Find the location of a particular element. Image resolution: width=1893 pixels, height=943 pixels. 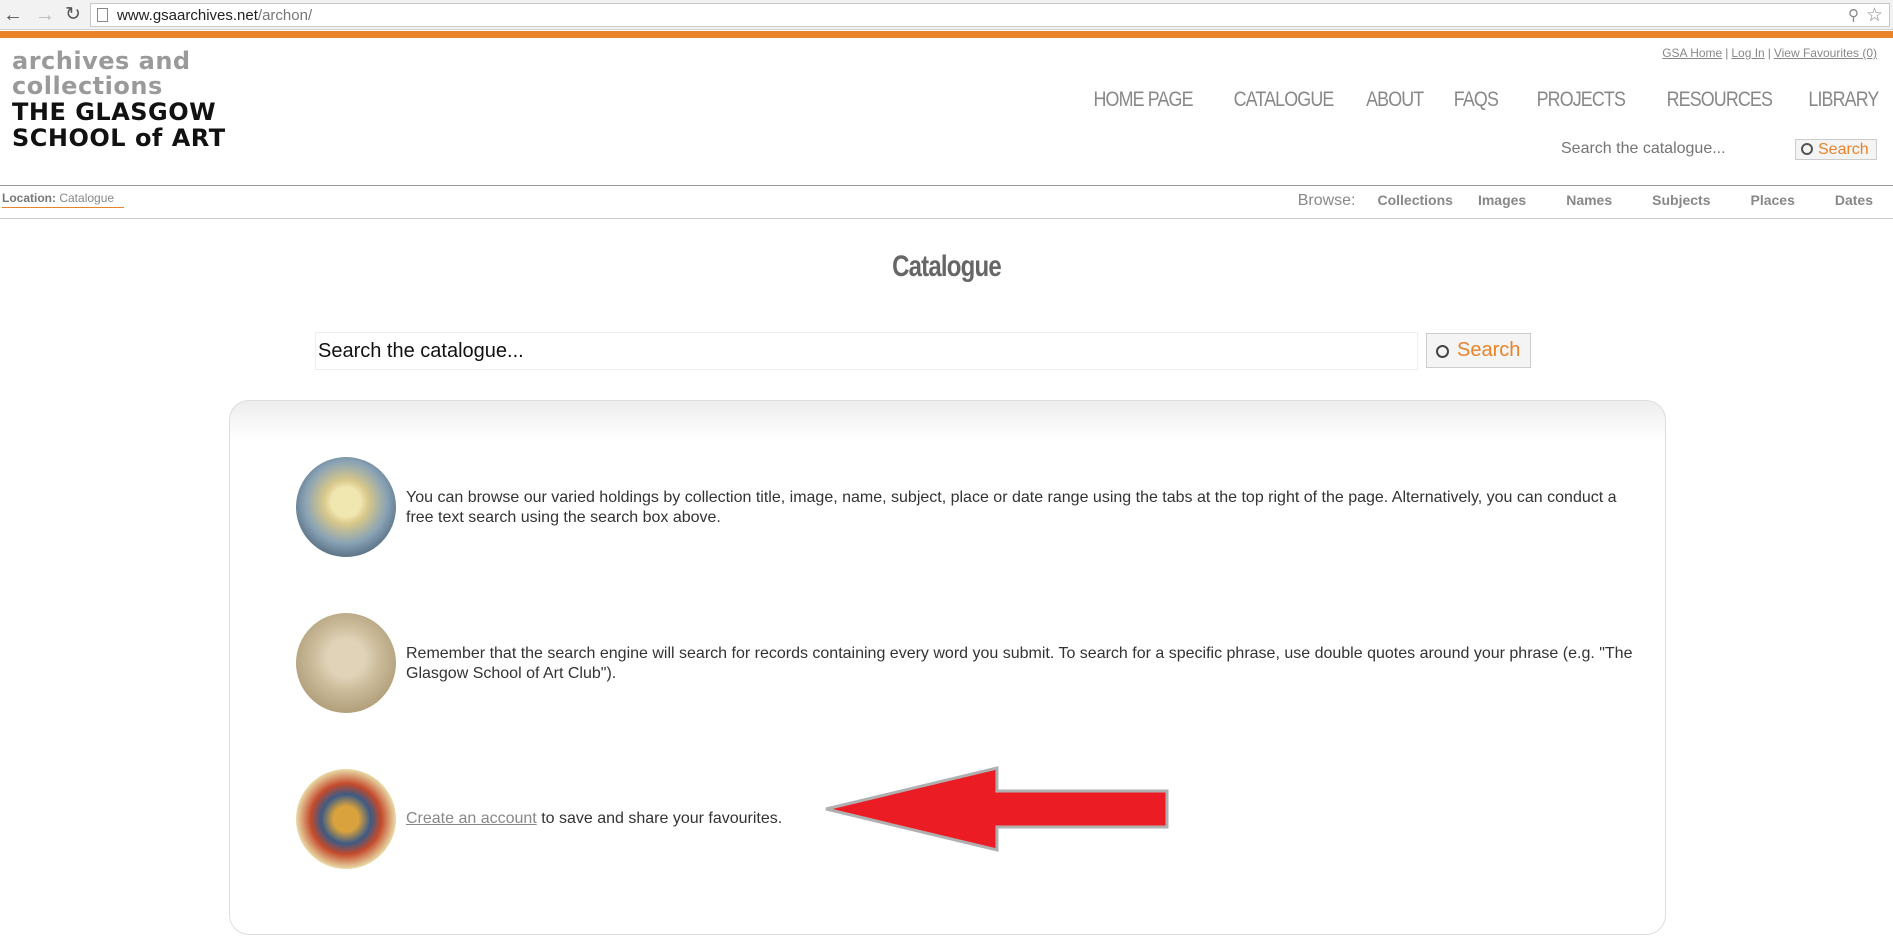

browse-label: Browse: is located at coordinates (1326, 200).